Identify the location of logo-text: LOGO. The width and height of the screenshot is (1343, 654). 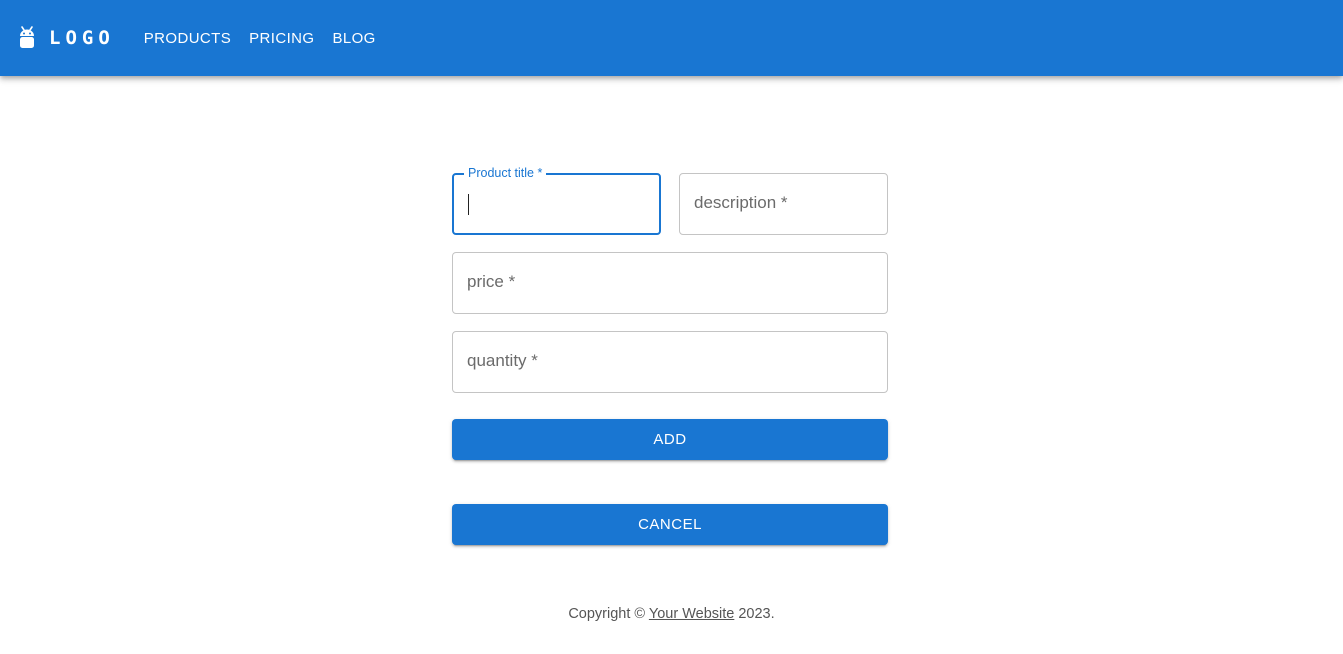
(82, 38).